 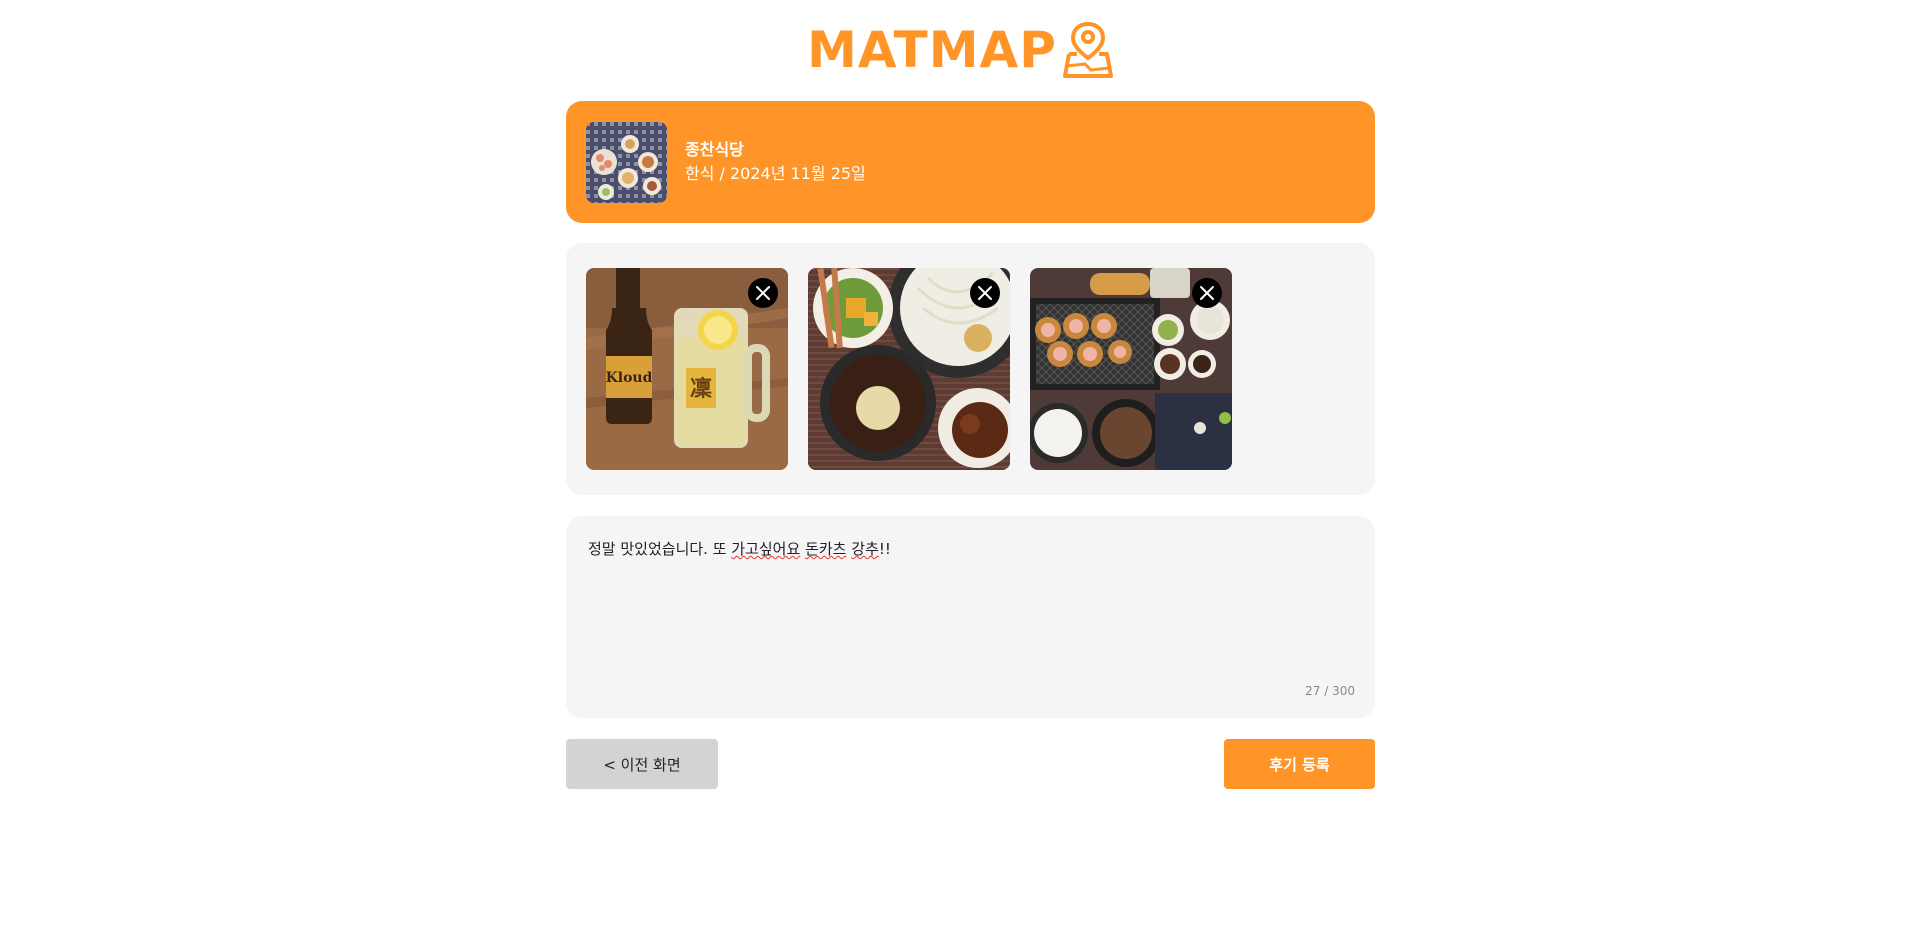 What do you see at coordinates (1299, 764) in the screenshot?
I see `submit-review-button: 후기 등록` at bounding box center [1299, 764].